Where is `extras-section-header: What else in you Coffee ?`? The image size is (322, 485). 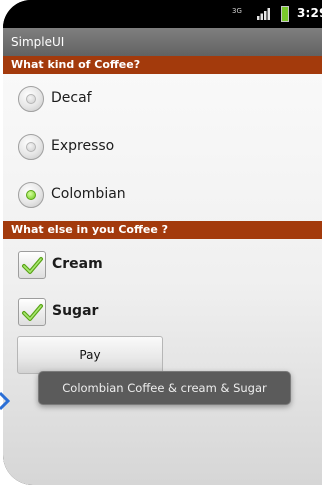
extras-section-header: What else in you Coffee ? is located at coordinates (162, 230).